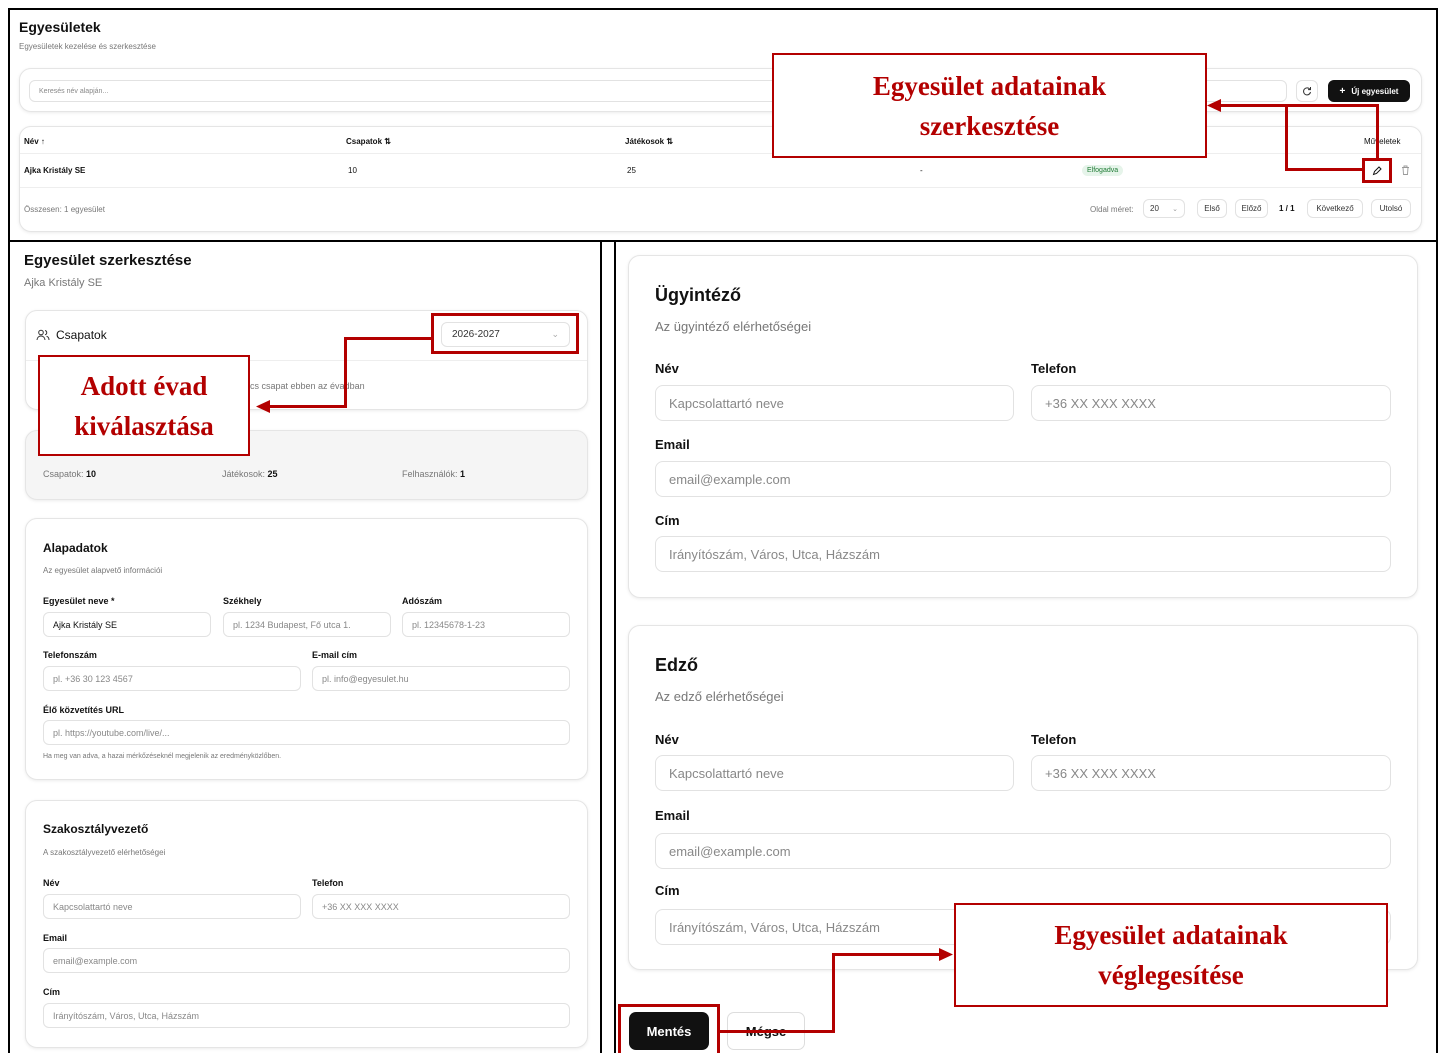 The height and width of the screenshot is (1053, 1440). Describe the element at coordinates (104, 852) in the screenshot. I see `section-head-desc: A szakosztályvezető elérhetőségei` at that location.